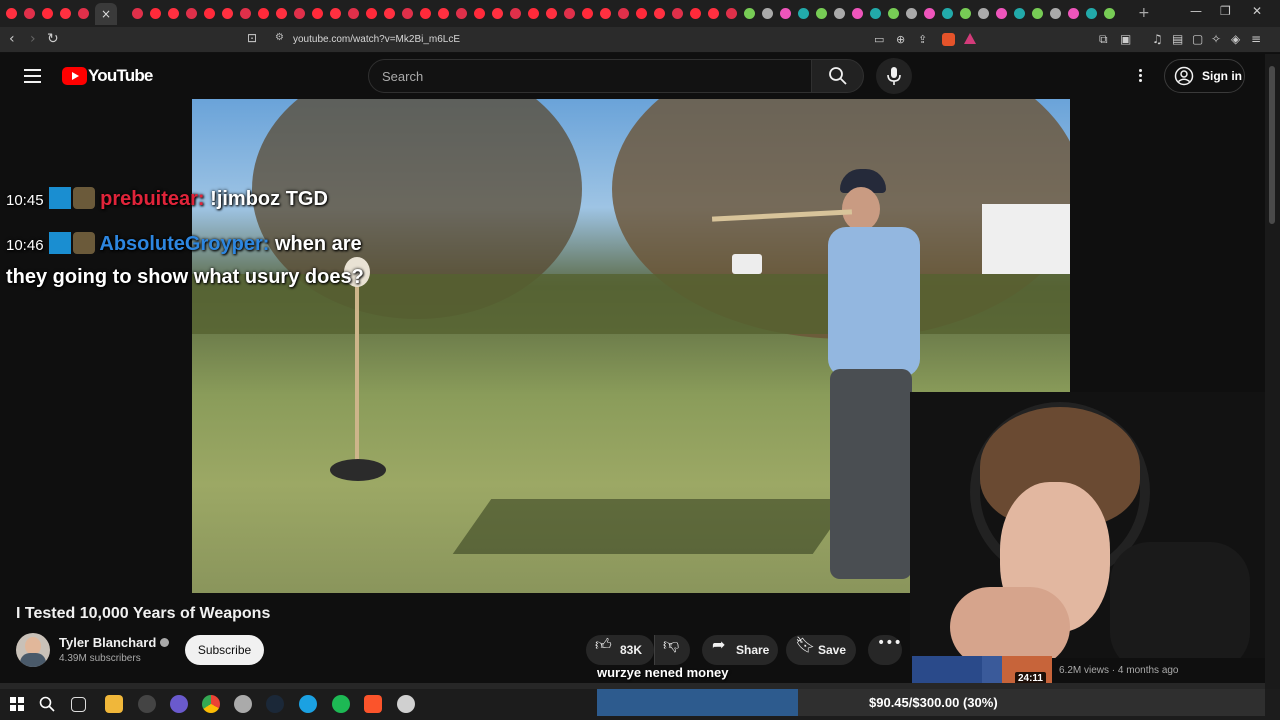 The image size is (1280, 720). I want to click on bookmark-icon: ⊡, so click(252, 38).